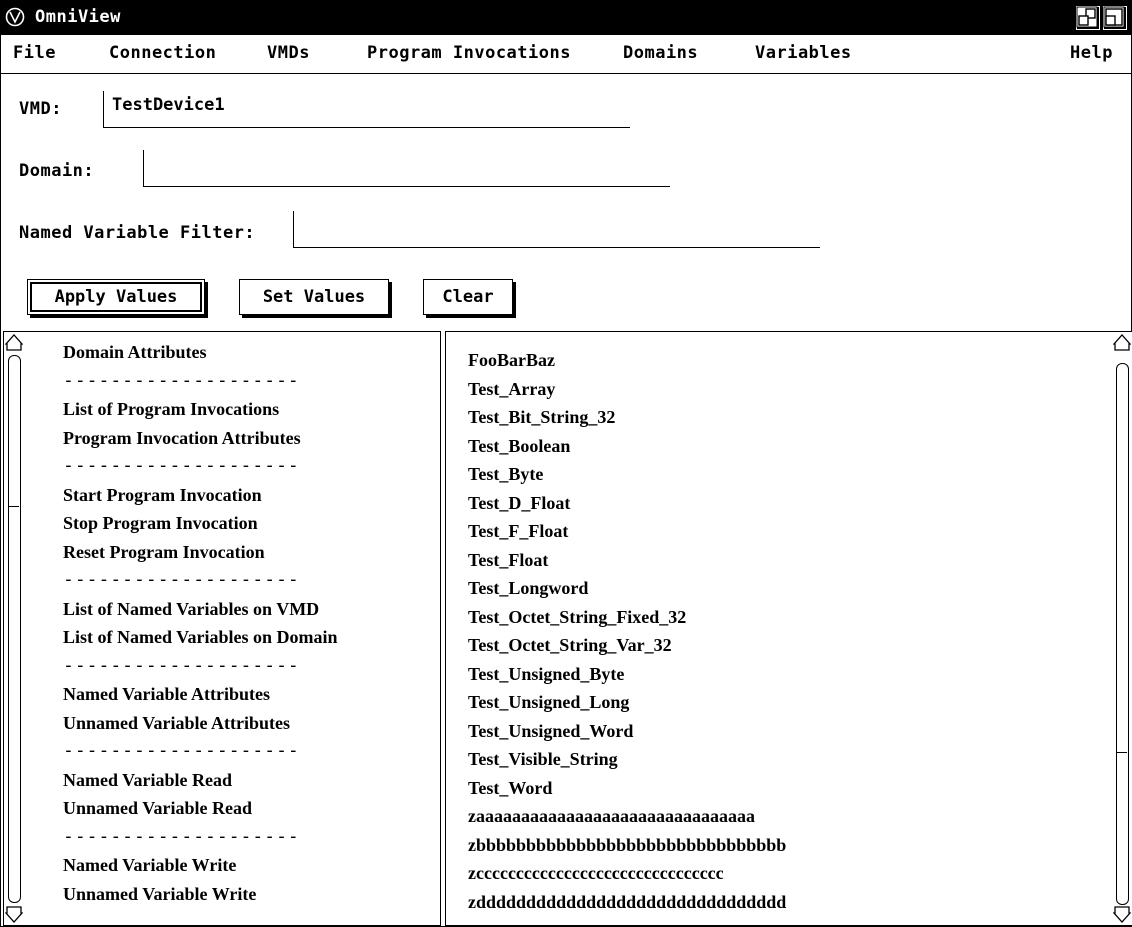 The image size is (1132, 927). What do you see at coordinates (627, 645) in the screenshot?
I see `variable-item: Test_Octet_String_Var_32` at bounding box center [627, 645].